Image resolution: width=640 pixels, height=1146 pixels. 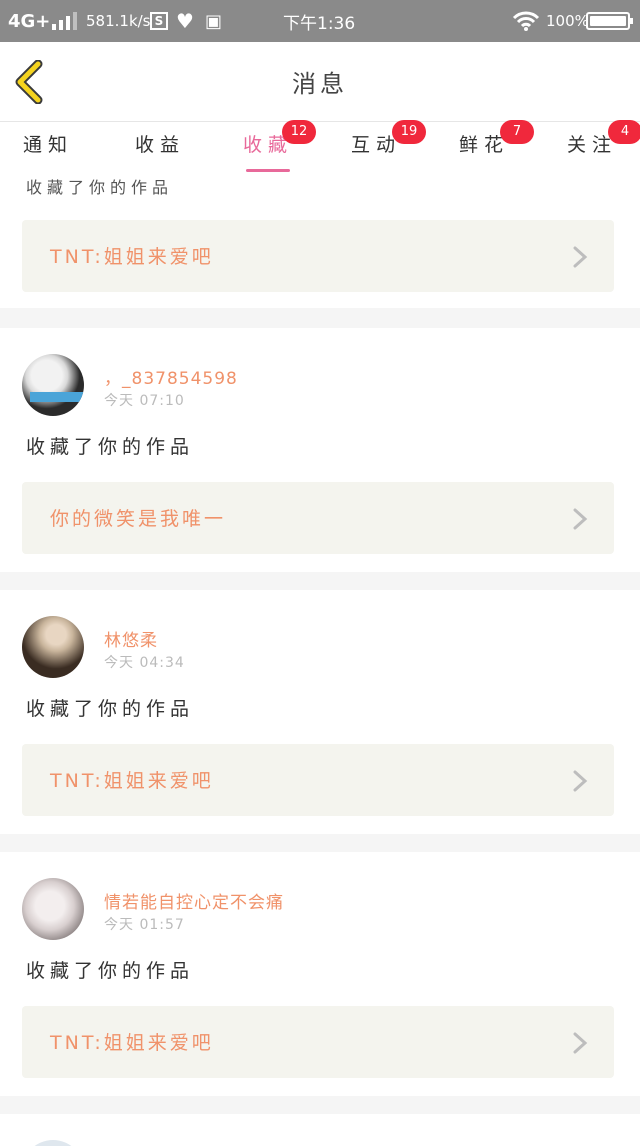 I want to click on username: 情若能自控心定不会痛, so click(x=194, y=900).